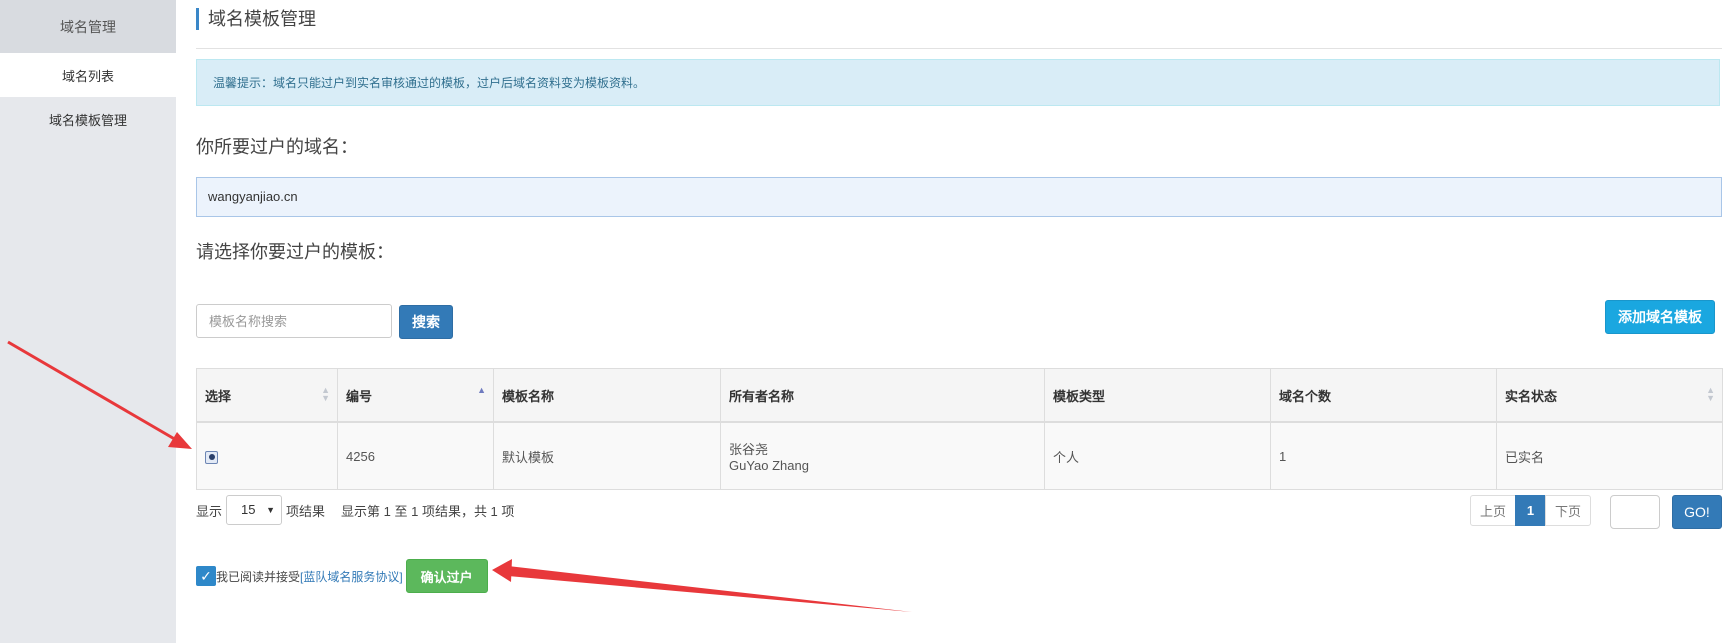 The image size is (1733, 643). Describe the element at coordinates (267, 455) in the screenshot. I see `select-cell` at that location.